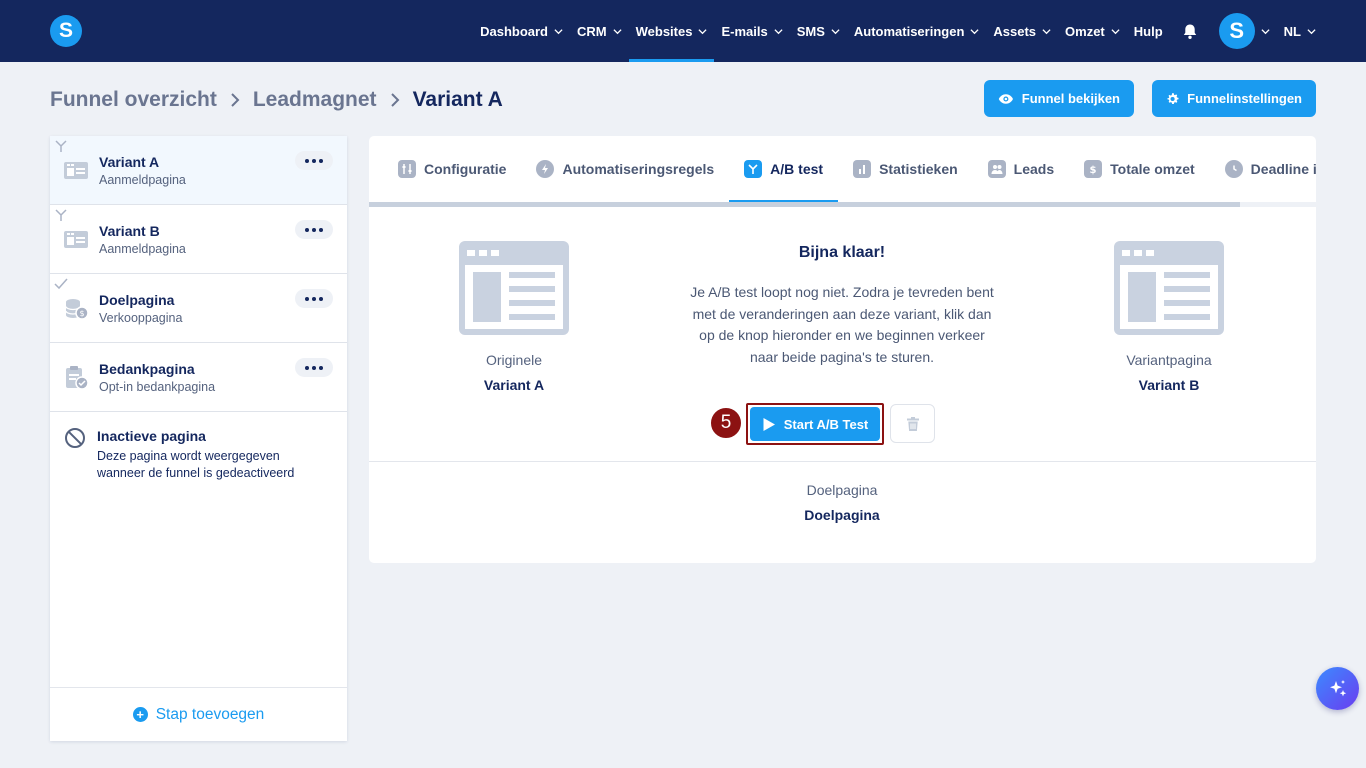 Image resolution: width=1366 pixels, height=768 pixels. I want to click on inactive-page-title: Inactieve pagina, so click(151, 436).